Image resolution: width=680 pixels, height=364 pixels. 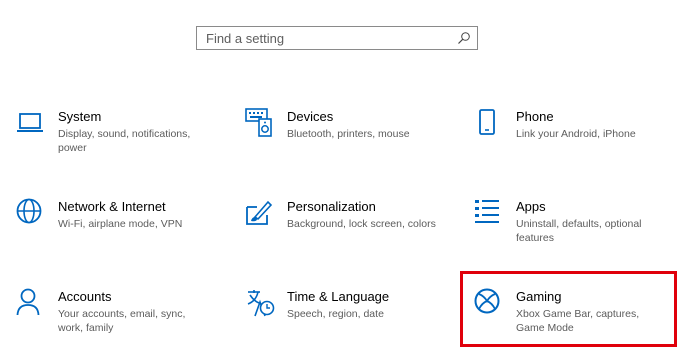 I want to click on apps-list-icon, so click(x=489, y=213).